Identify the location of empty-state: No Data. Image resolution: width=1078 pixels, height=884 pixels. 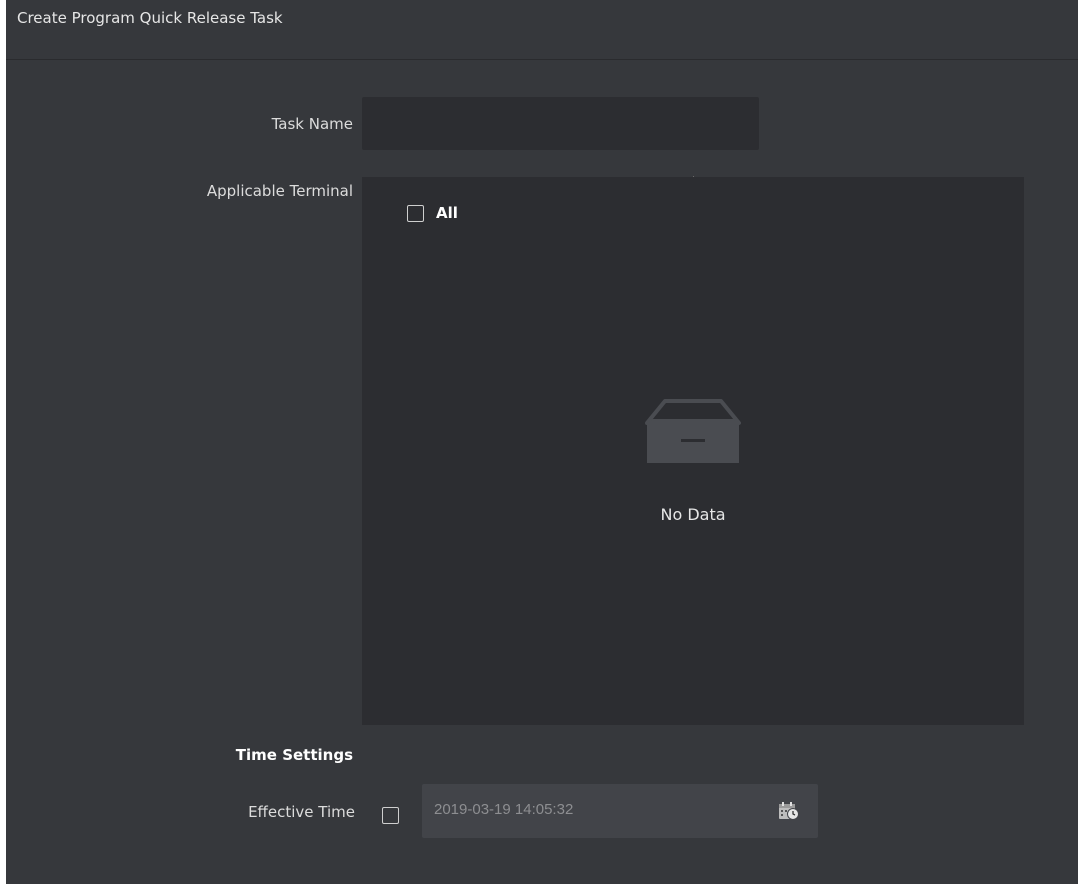
(693, 460).